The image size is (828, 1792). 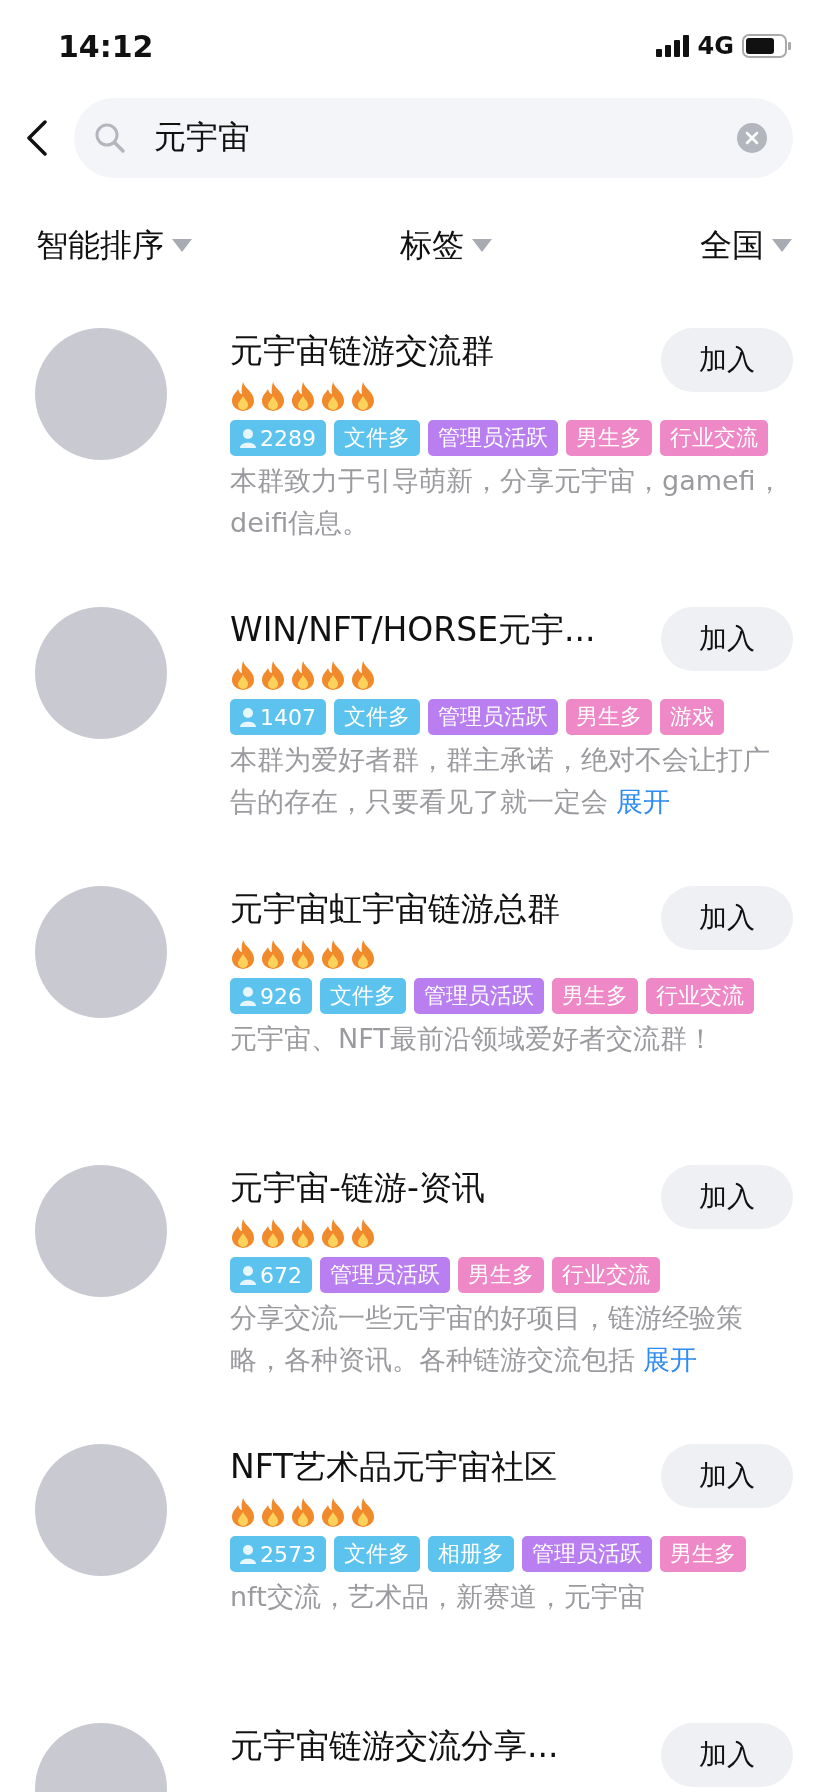 I want to click on back-icon, so click(x=37, y=138).